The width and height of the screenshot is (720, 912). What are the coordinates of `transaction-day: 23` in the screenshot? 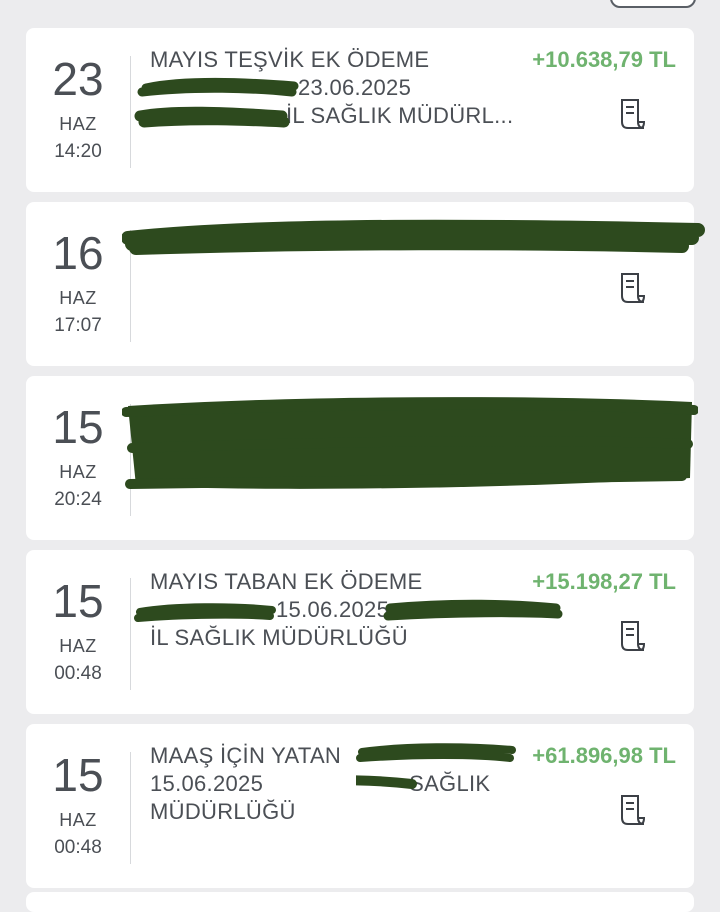 It's located at (78, 79).